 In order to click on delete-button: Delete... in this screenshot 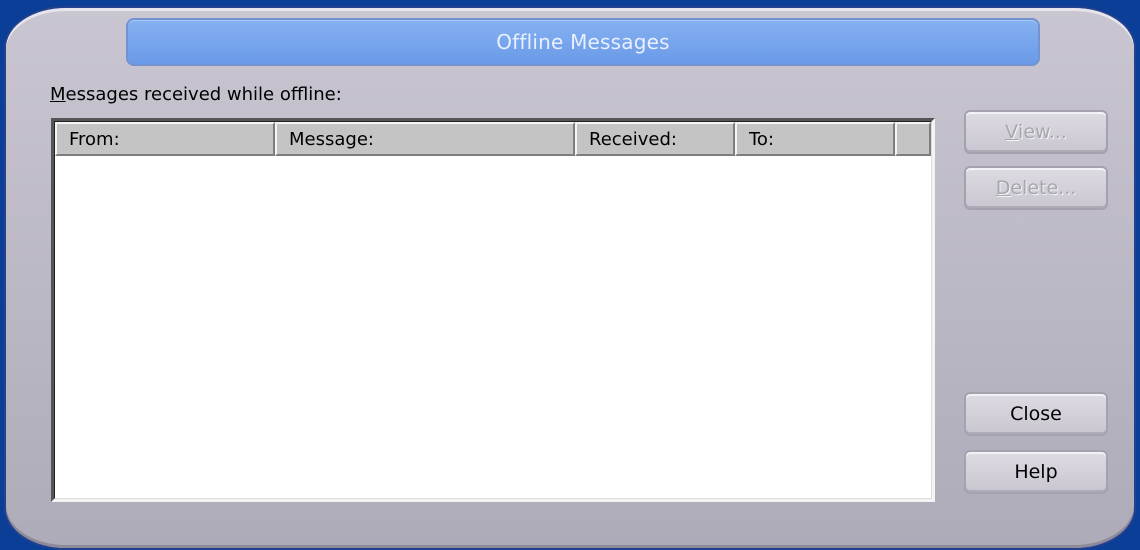, I will do `click(1036, 188)`.